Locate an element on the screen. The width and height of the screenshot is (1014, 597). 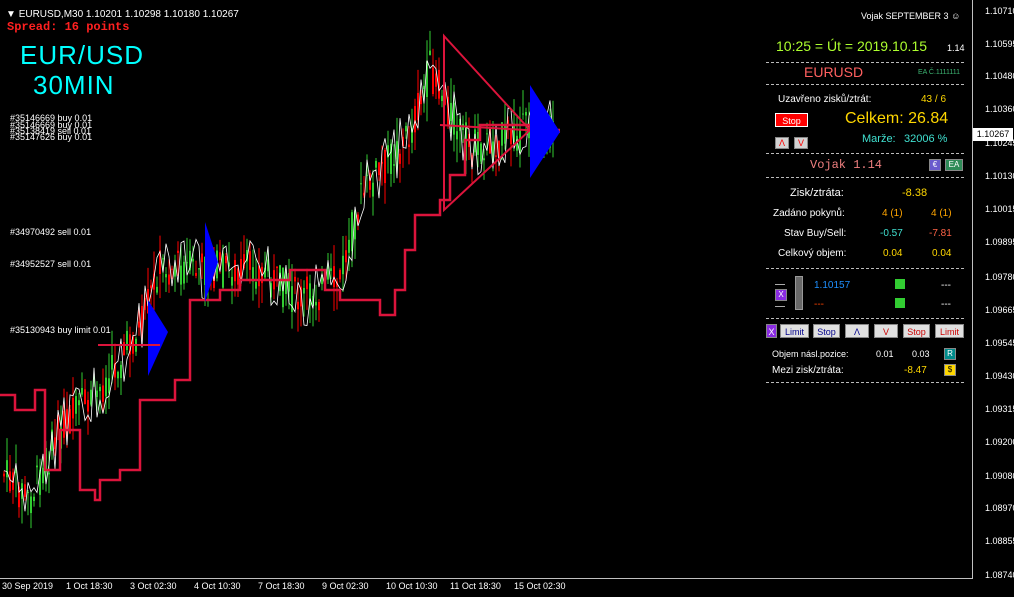
pl-value: -8.38 is located at coordinates (915, 193).